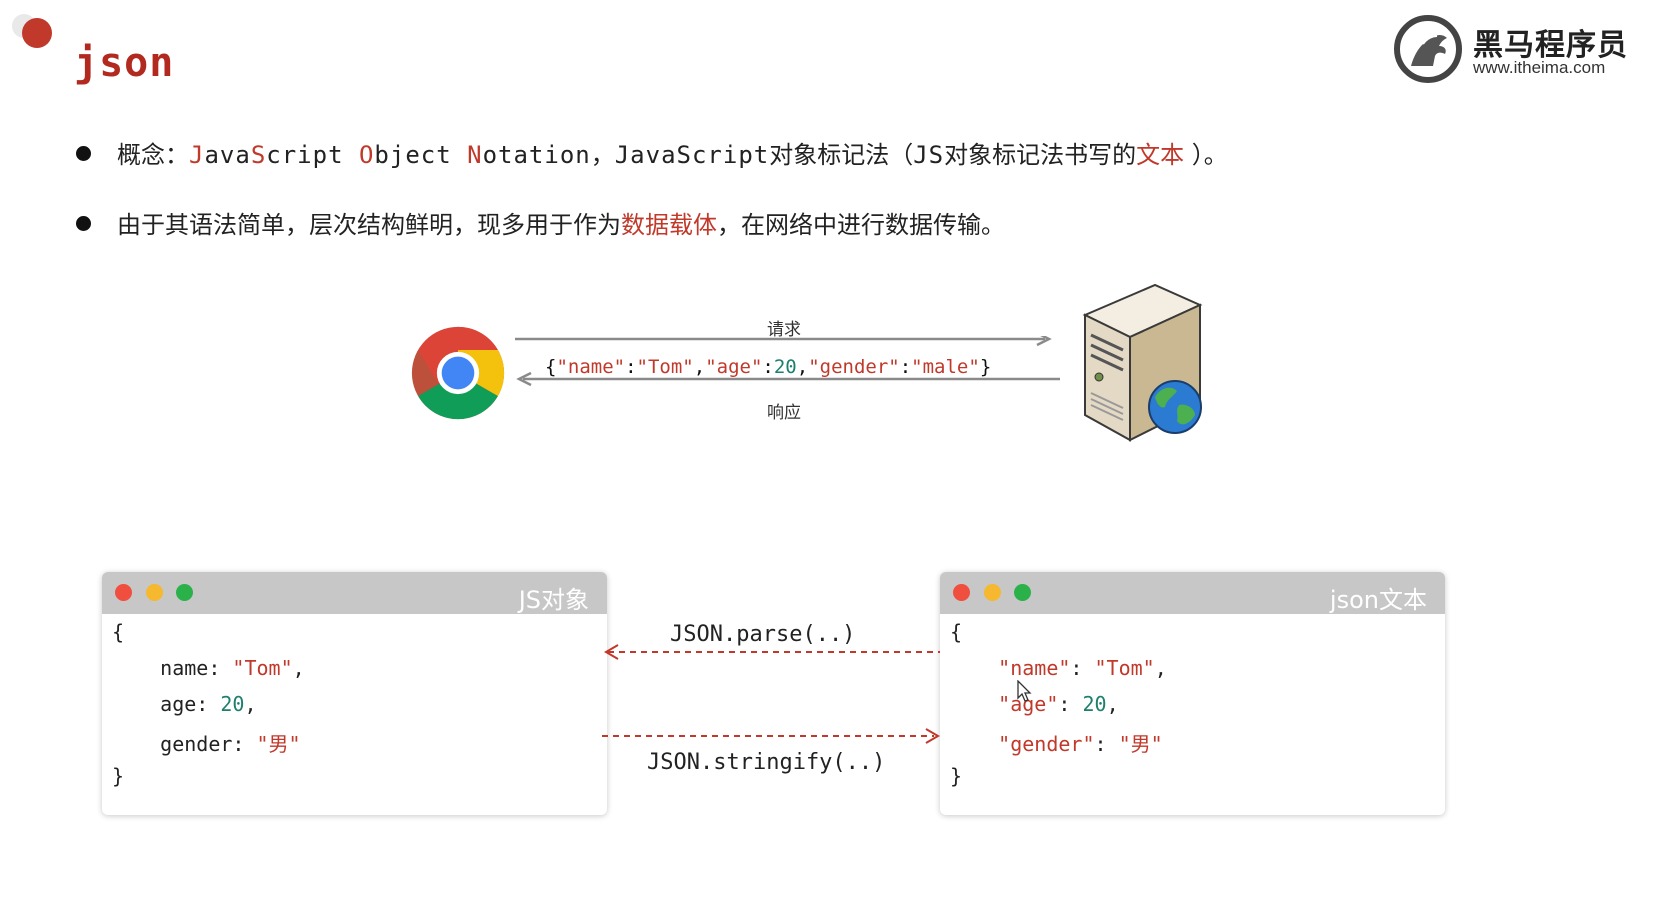 This screenshot has height=897, width=1665. What do you see at coordinates (184, 744) in the screenshot?
I see `code-token: gender:` at bounding box center [184, 744].